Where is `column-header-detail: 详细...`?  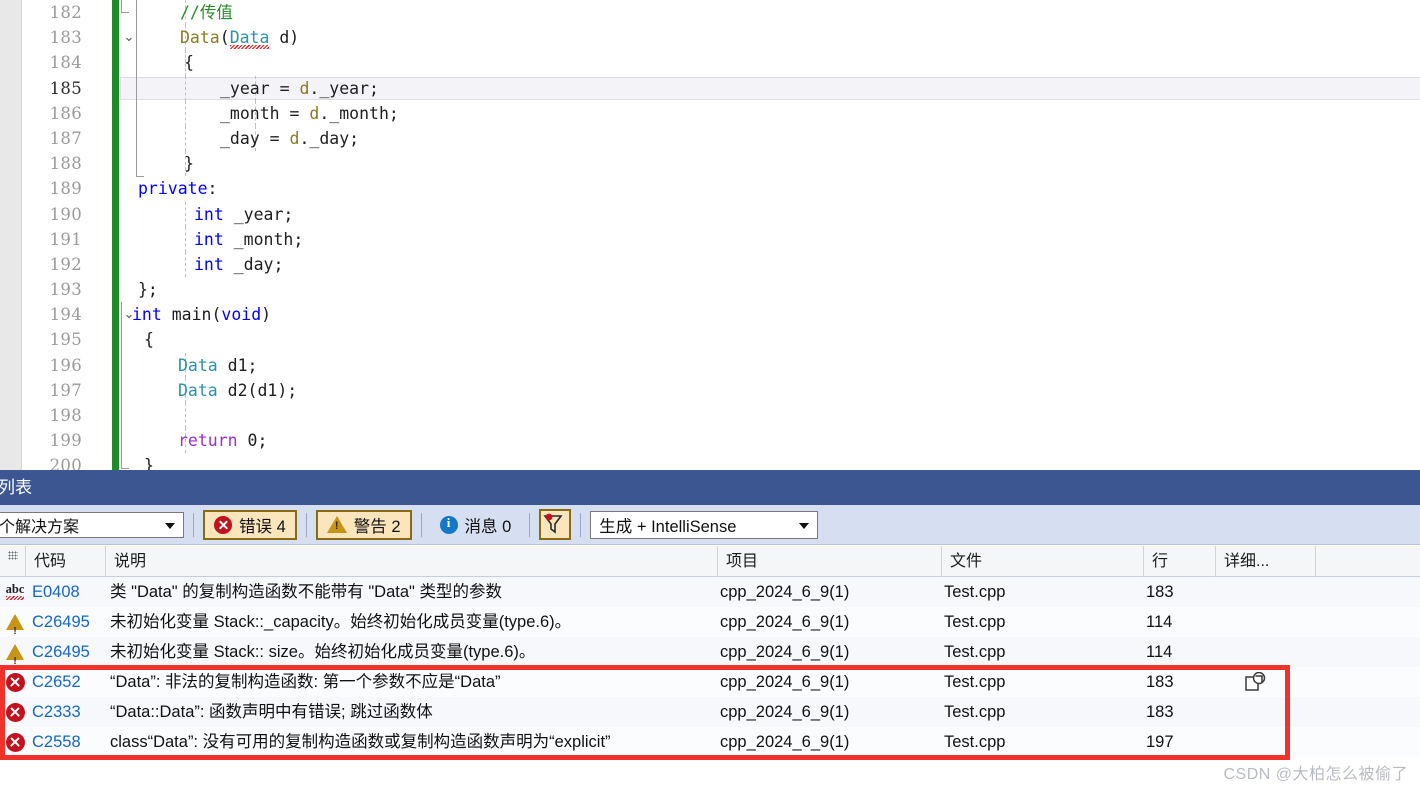
column-header-detail: 详细... is located at coordinates (1266, 561).